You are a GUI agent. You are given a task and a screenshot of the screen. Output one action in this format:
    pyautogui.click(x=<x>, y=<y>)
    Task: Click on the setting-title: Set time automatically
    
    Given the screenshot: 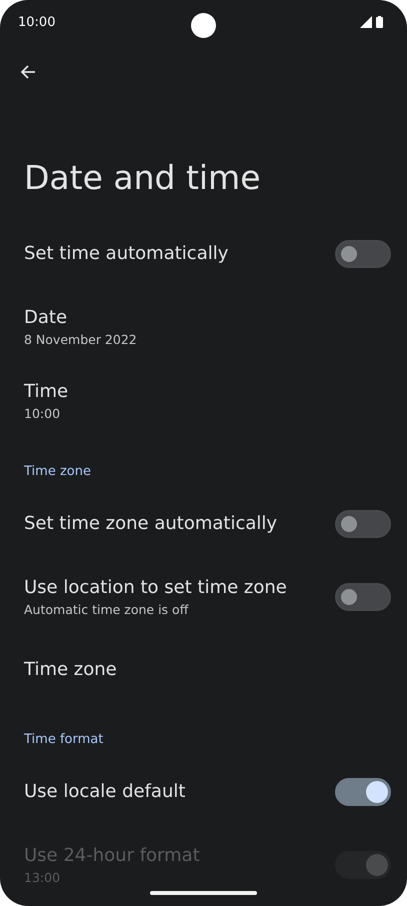 What is the action you would take?
    pyautogui.click(x=127, y=254)
    